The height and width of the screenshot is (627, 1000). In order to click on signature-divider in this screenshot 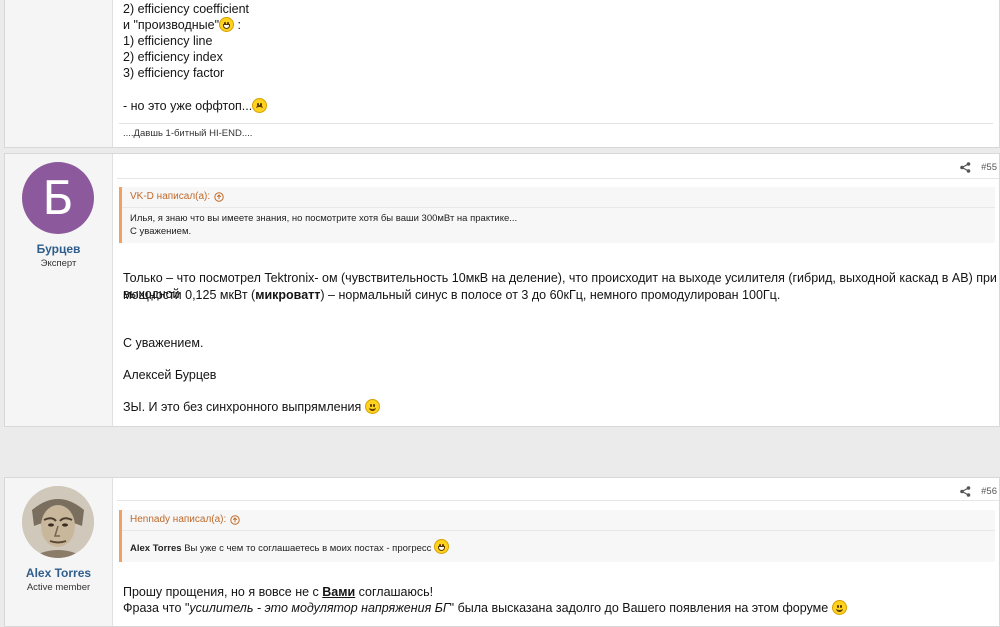, I will do `click(556, 123)`.